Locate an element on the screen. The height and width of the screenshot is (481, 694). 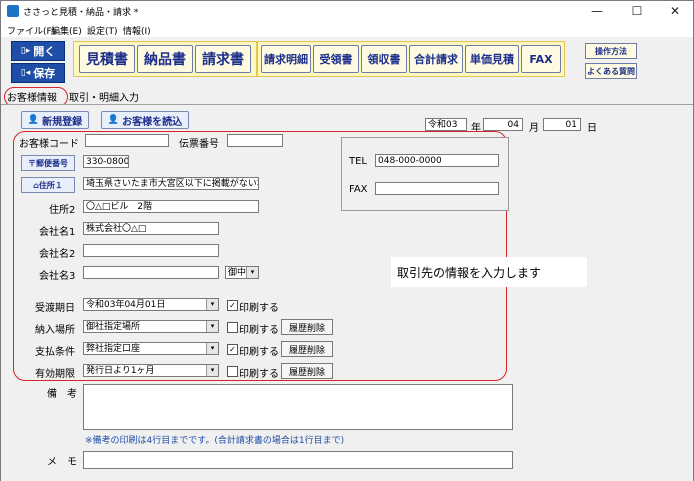
fax-button: FAX is located at coordinates (541, 59).